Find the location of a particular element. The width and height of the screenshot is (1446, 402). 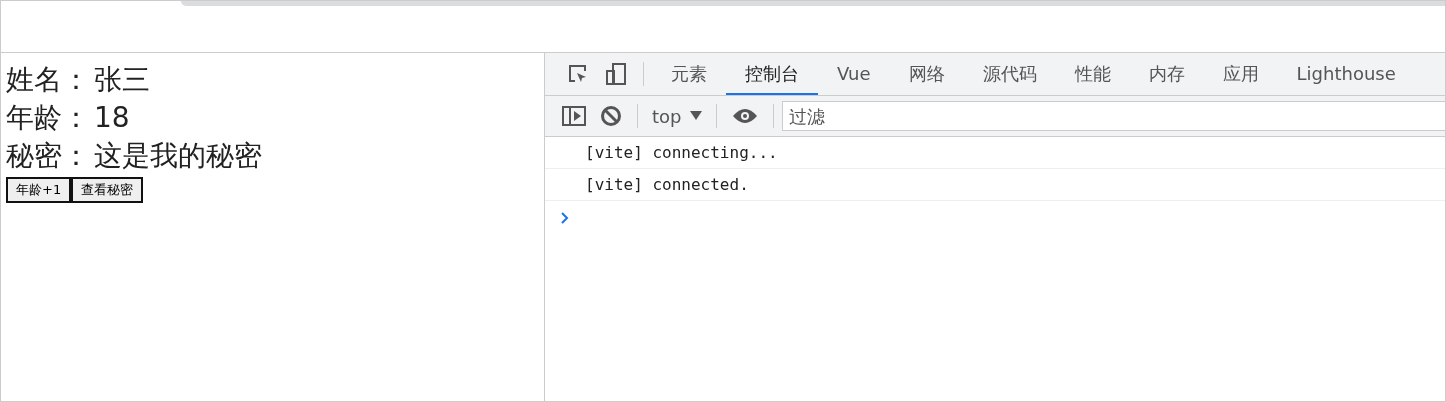

devtools-tab: 网络 is located at coordinates (926, 74).